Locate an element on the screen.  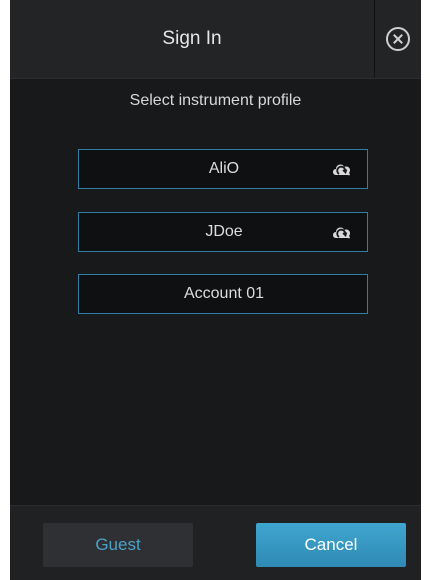
profile-button-alio: AliO is located at coordinates (223, 169).